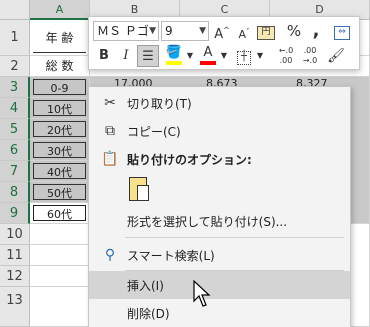 The width and height of the screenshot is (370, 327). What do you see at coordinates (310, 56) in the screenshot?
I see `decrease-decimal-button: .00 →.0` at bounding box center [310, 56].